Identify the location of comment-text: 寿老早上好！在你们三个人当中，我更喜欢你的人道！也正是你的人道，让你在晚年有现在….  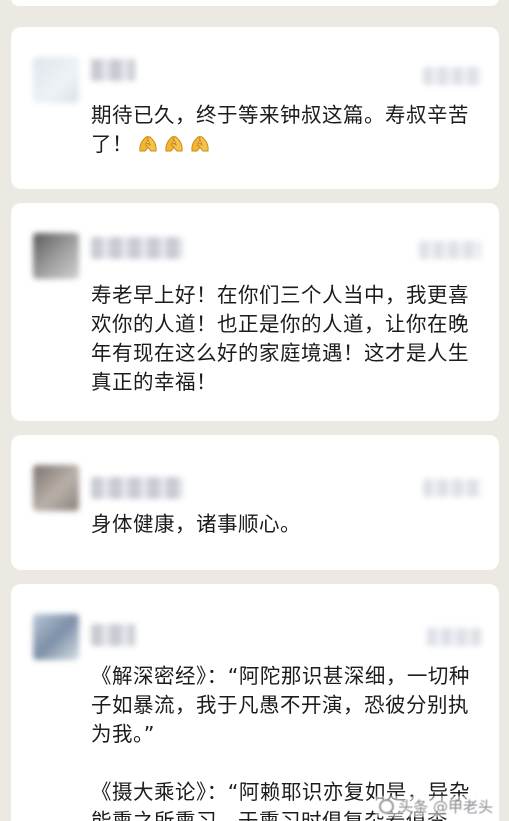
(280, 338).